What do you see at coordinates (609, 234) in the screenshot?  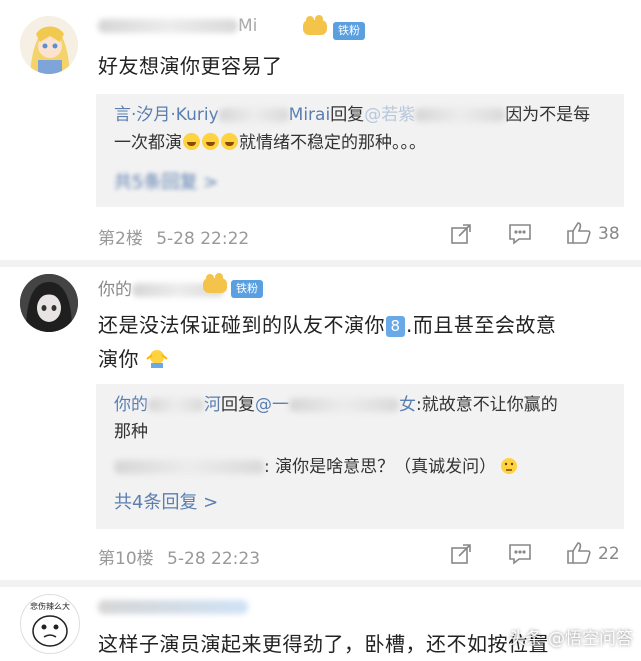 I see `like-count: 38` at bounding box center [609, 234].